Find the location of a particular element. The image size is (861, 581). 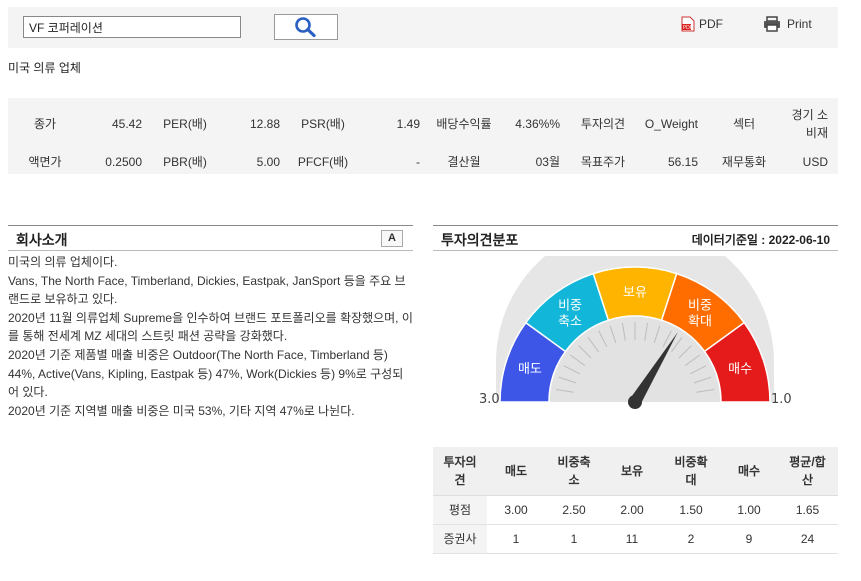

search-icon is located at coordinates (305, 27).